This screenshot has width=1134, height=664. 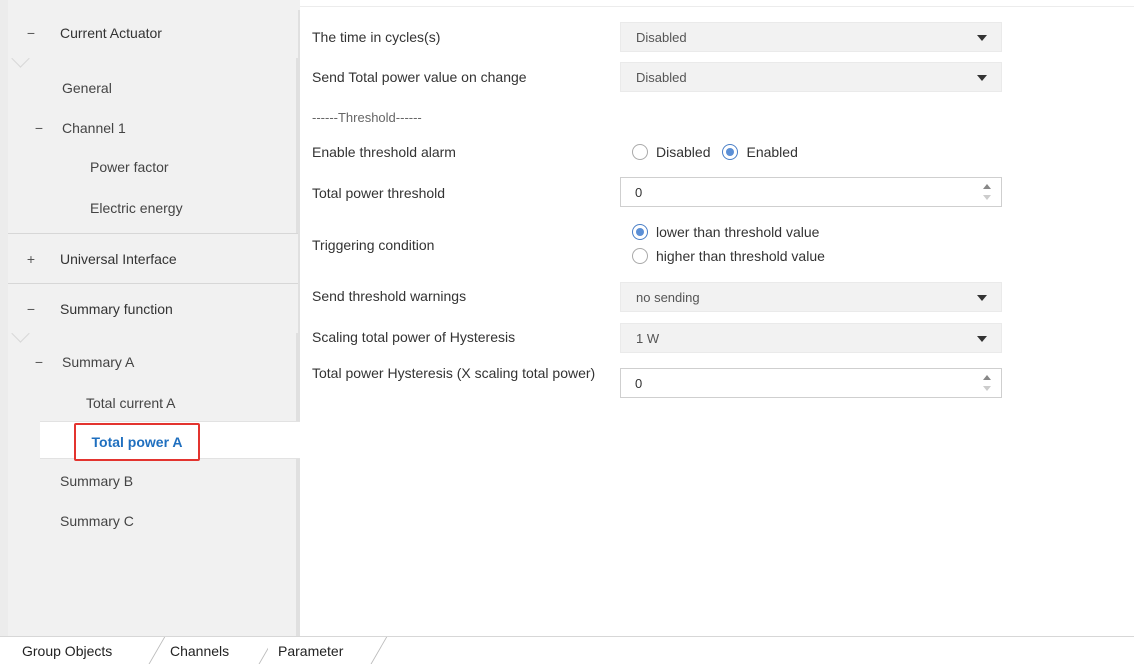 I want to click on threshold-alarm-radio-group: Disabled Enabled, so click(x=721, y=152).